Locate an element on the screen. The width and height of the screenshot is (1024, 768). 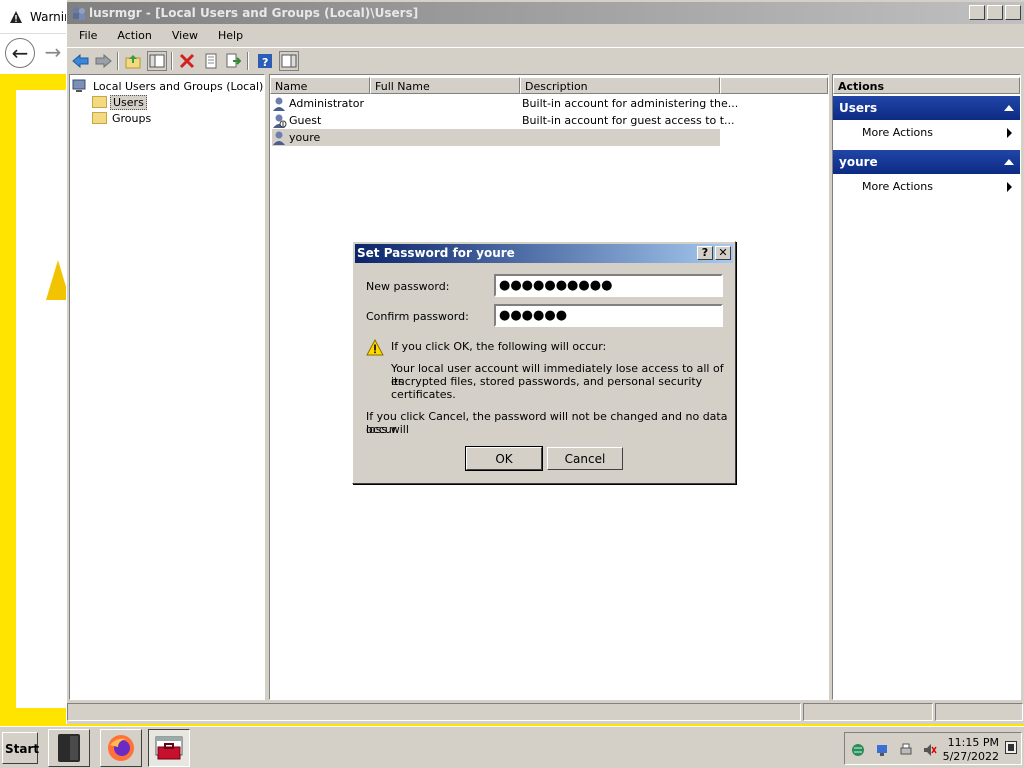
network-icon is located at coordinates (882, 750).